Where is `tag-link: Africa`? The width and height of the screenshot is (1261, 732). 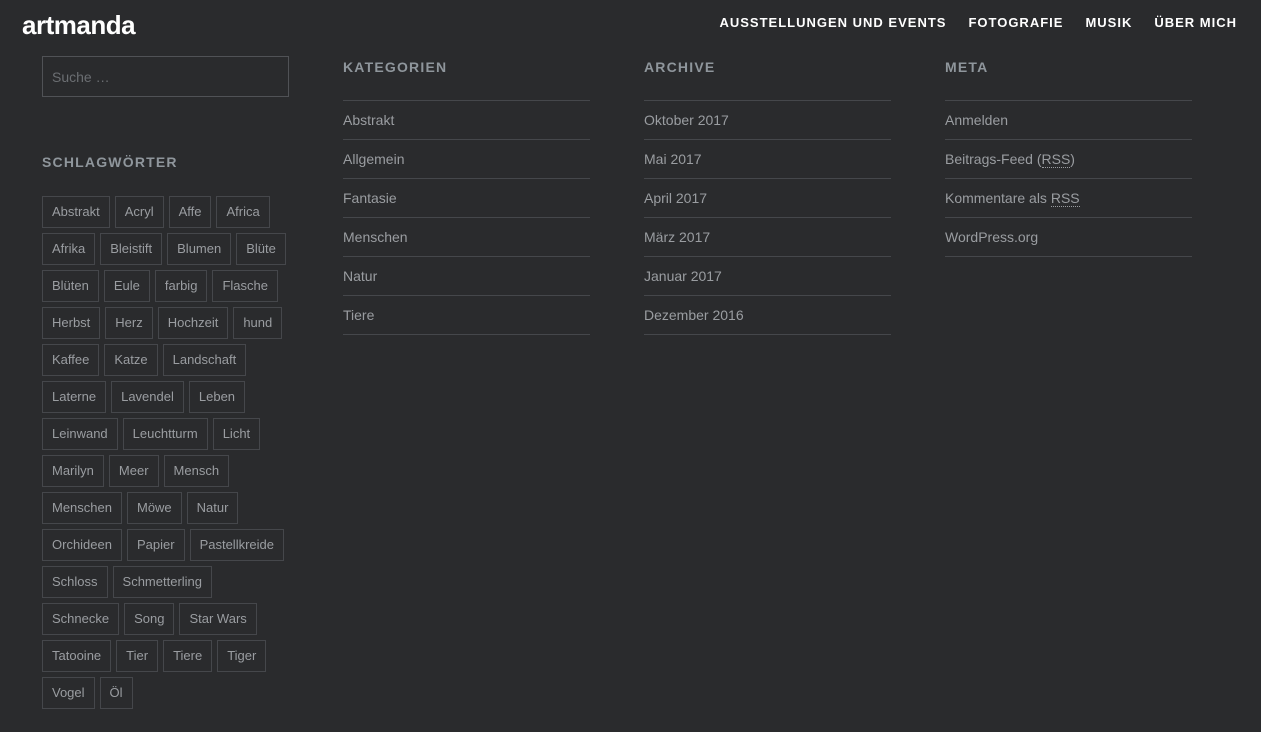
tag-link: Africa is located at coordinates (243, 212).